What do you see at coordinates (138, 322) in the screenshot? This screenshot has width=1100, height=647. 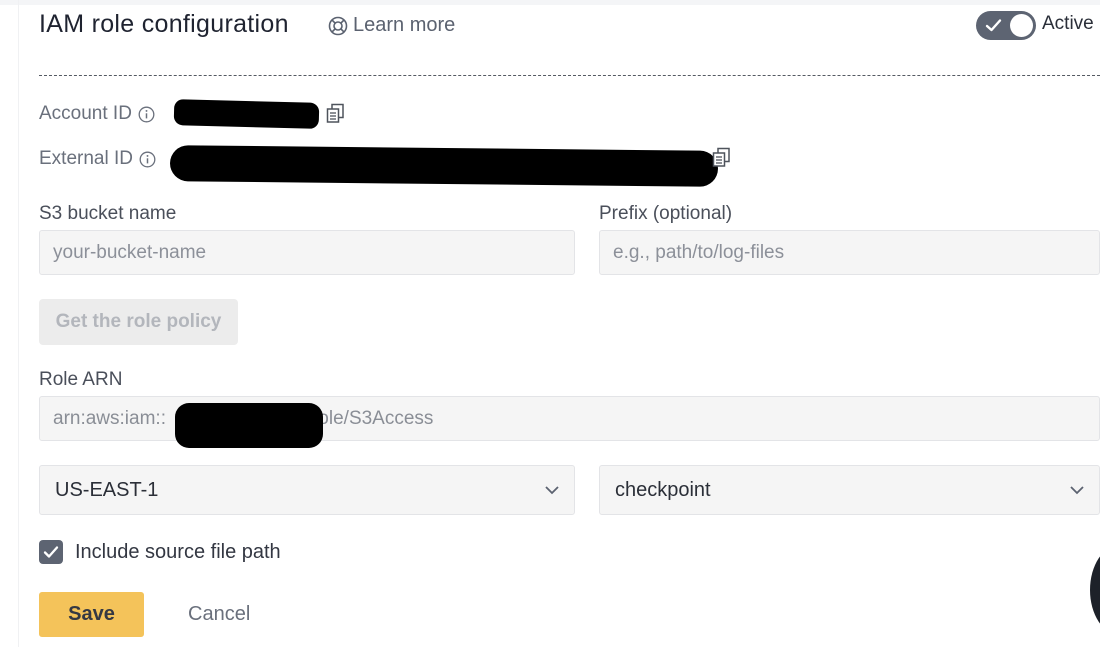 I see `get-role-policy-button: Get the role policy` at bounding box center [138, 322].